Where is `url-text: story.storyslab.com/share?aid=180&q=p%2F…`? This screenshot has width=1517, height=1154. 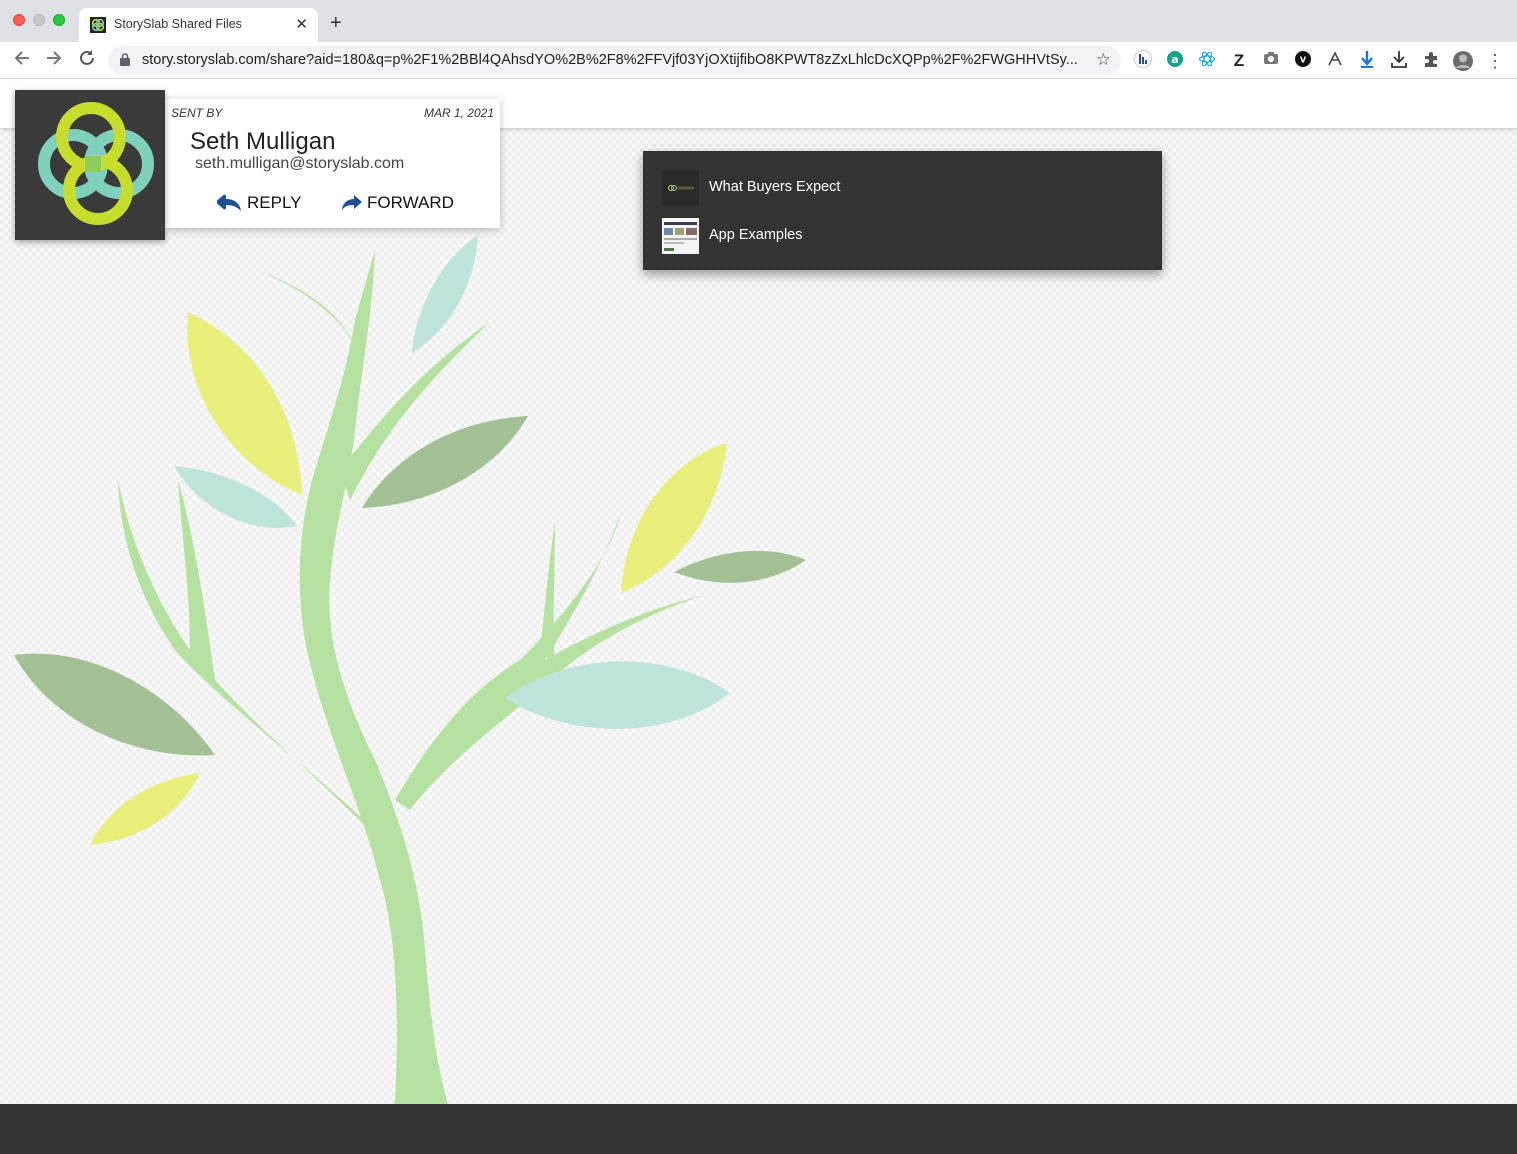
url-text: story.storyslab.com/share?aid=180&q=p%2F… is located at coordinates (610, 60).